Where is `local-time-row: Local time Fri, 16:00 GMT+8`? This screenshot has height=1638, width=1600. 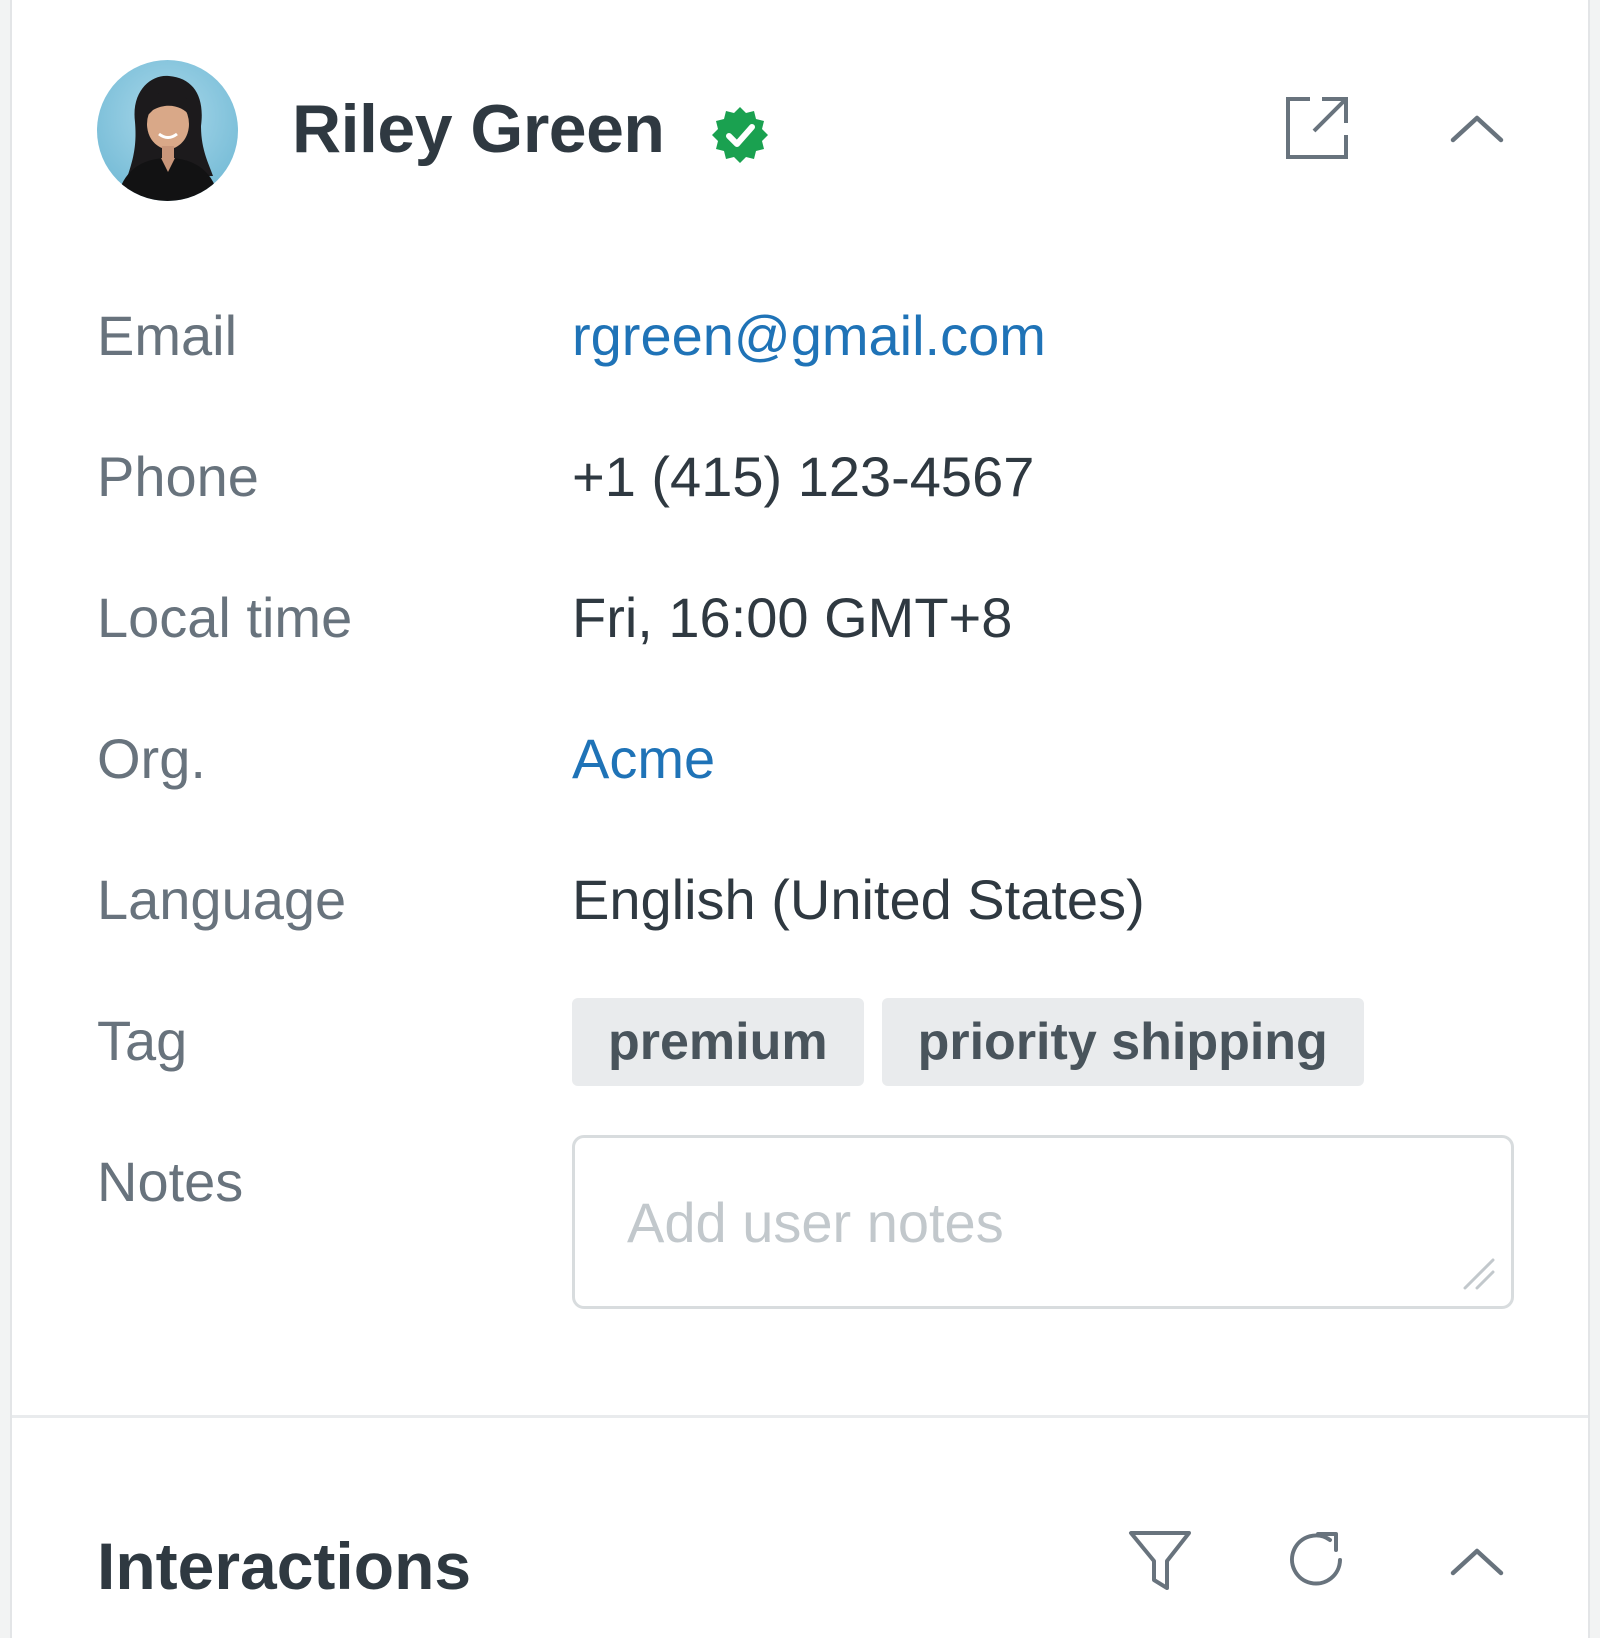
local-time-row: Local time Fri, 16:00 GMT+8 is located at coordinates (800, 617).